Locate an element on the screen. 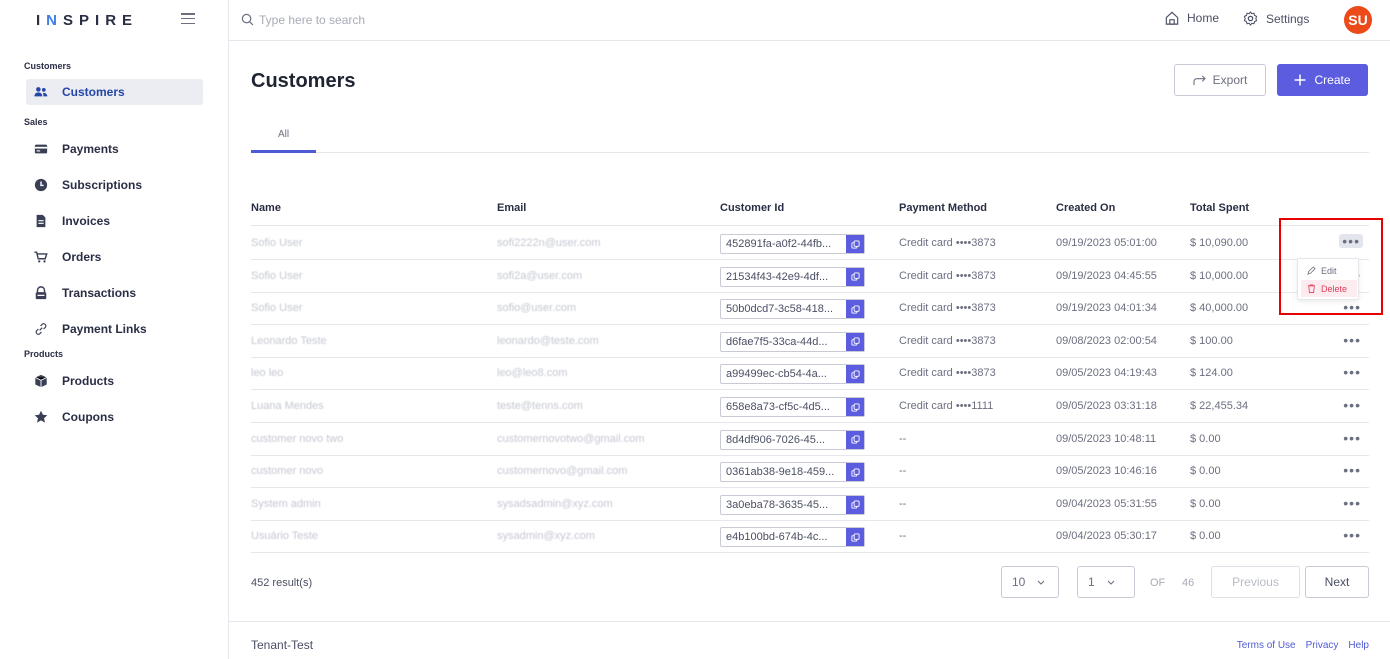 The height and width of the screenshot is (659, 1390). column-payment-method: Payment Method is located at coordinates (943, 208).